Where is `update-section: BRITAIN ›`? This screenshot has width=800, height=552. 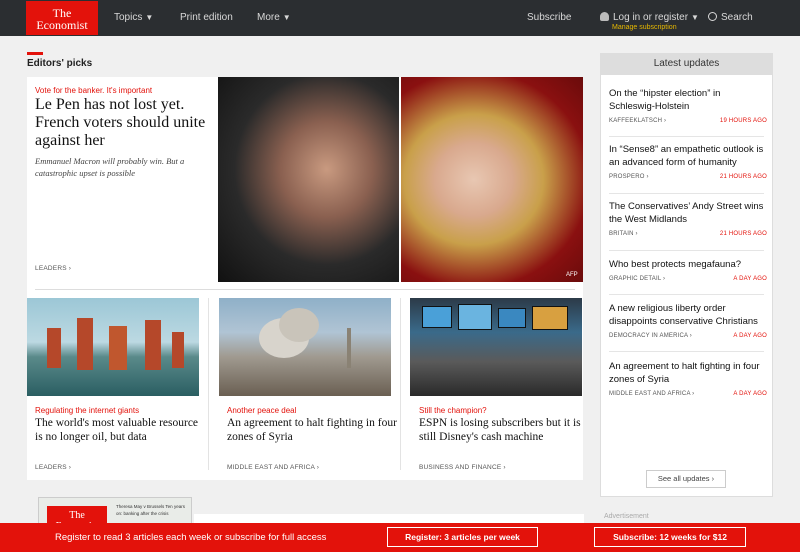
update-section: BRITAIN › is located at coordinates (623, 234).